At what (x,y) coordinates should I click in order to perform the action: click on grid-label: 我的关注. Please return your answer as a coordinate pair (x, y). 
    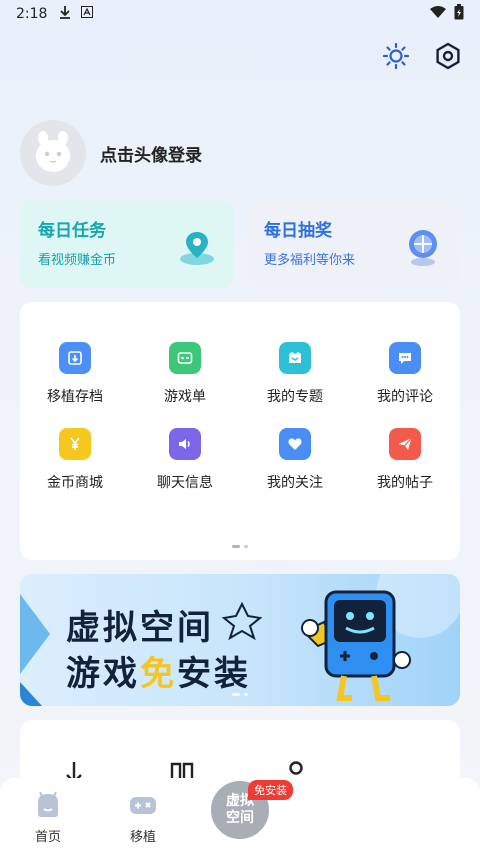
    Looking at the image, I should click on (295, 483).